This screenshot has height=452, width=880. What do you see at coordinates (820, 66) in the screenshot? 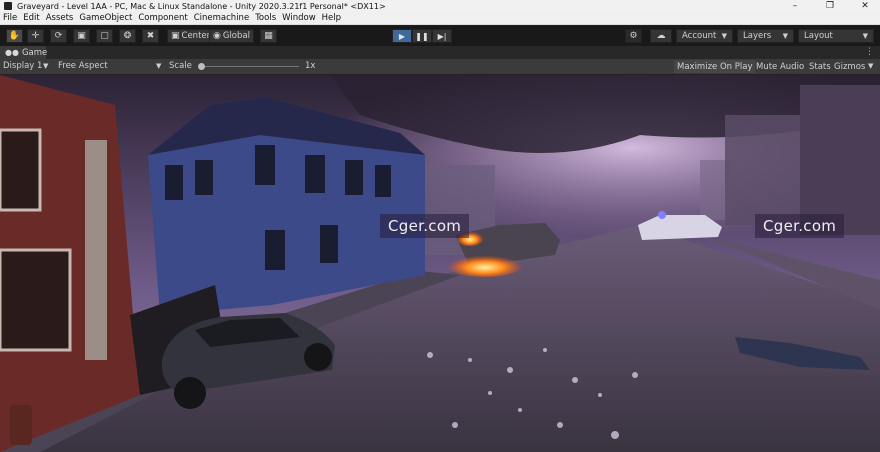
I see `stats-toggle: Stats` at bounding box center [820, 66].